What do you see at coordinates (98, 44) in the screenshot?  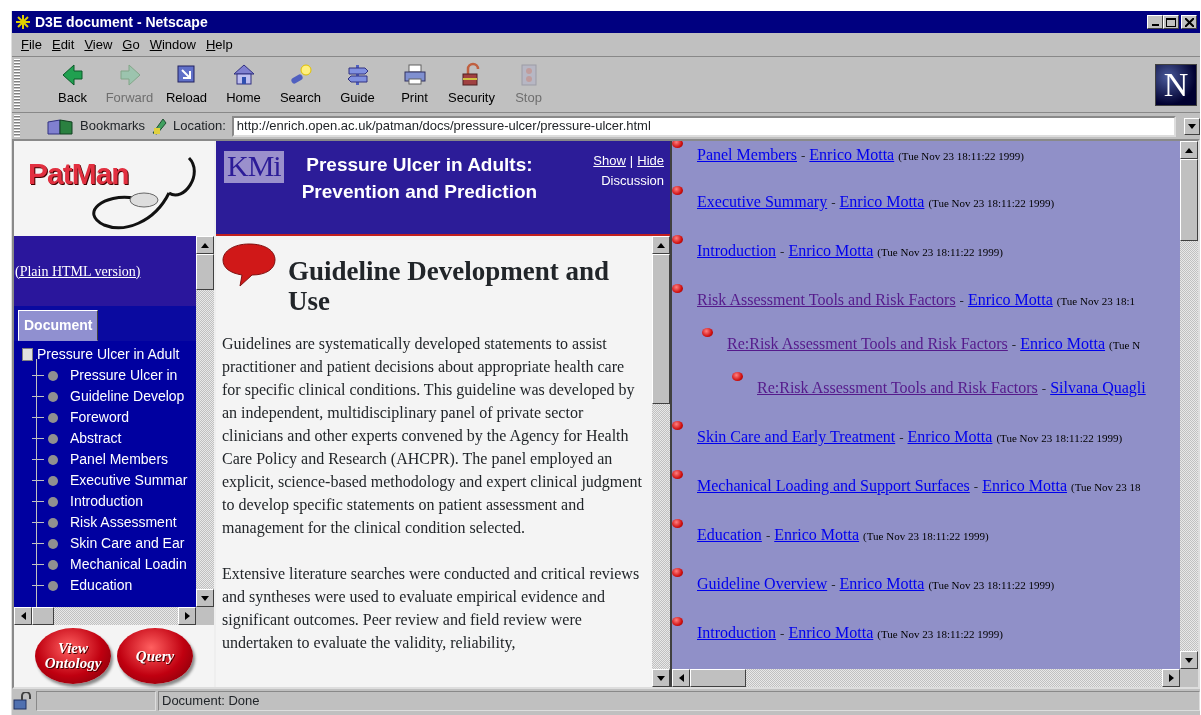 I see `menu-item: View` at bounding box center [98, 44].